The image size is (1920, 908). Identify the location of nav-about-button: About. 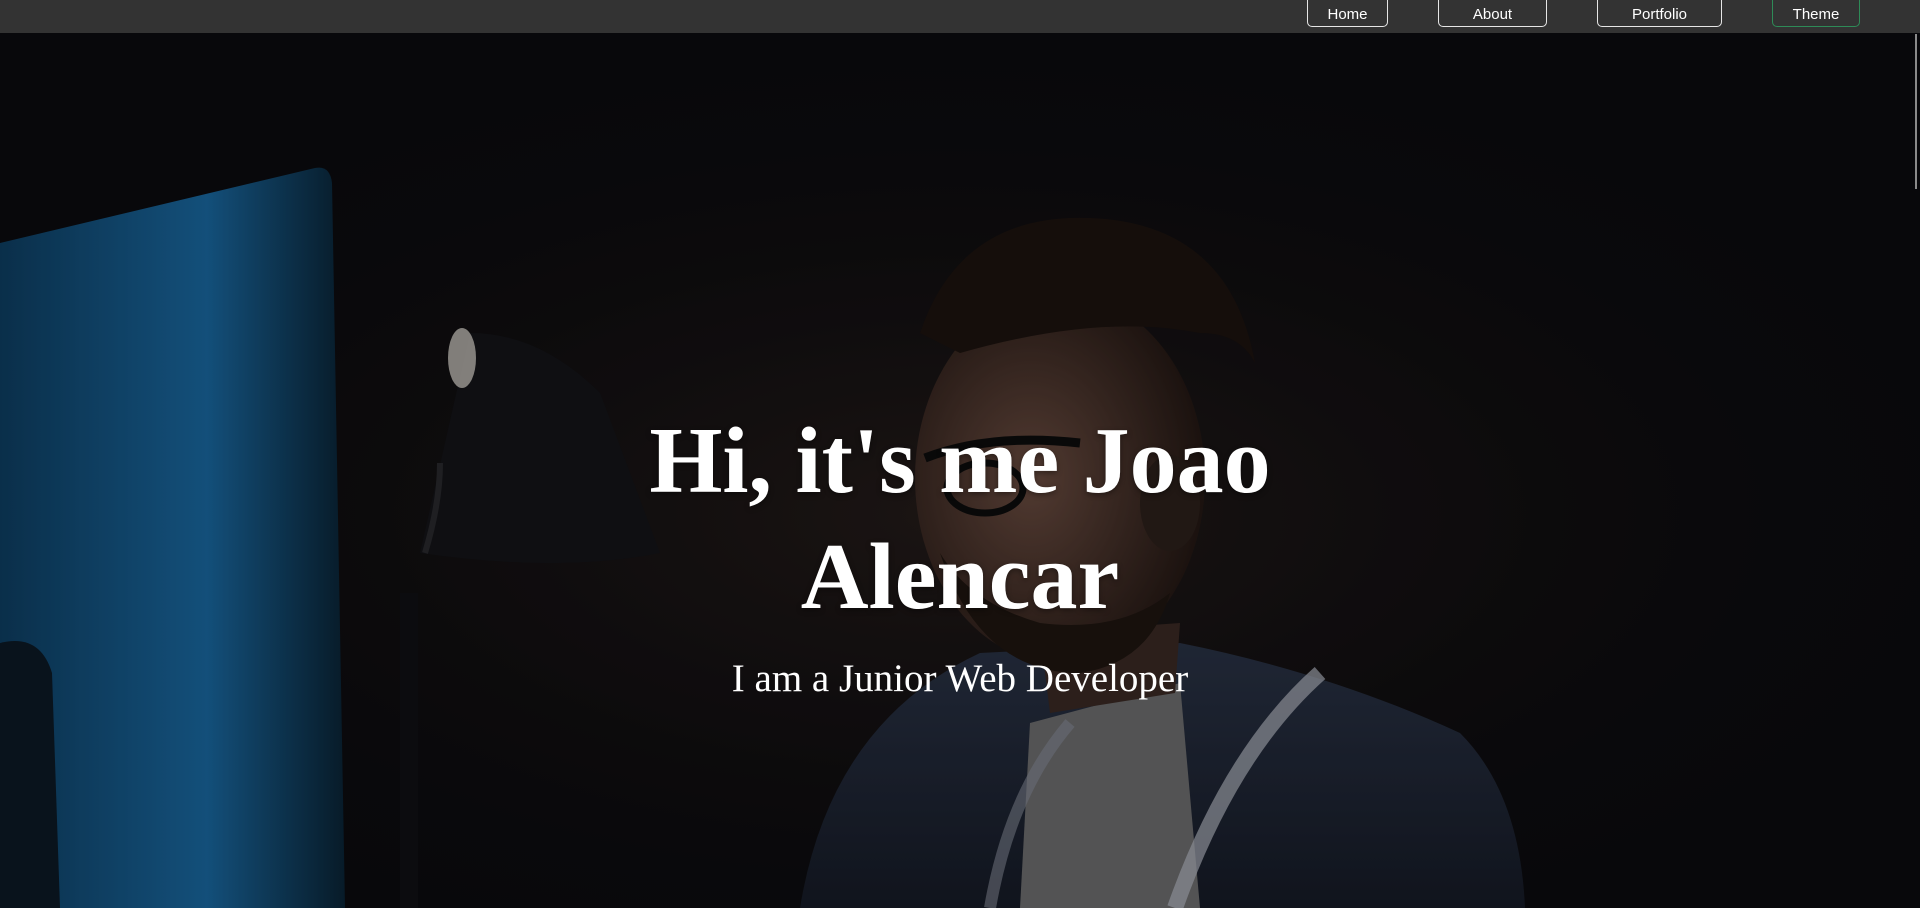
(1492, 13).